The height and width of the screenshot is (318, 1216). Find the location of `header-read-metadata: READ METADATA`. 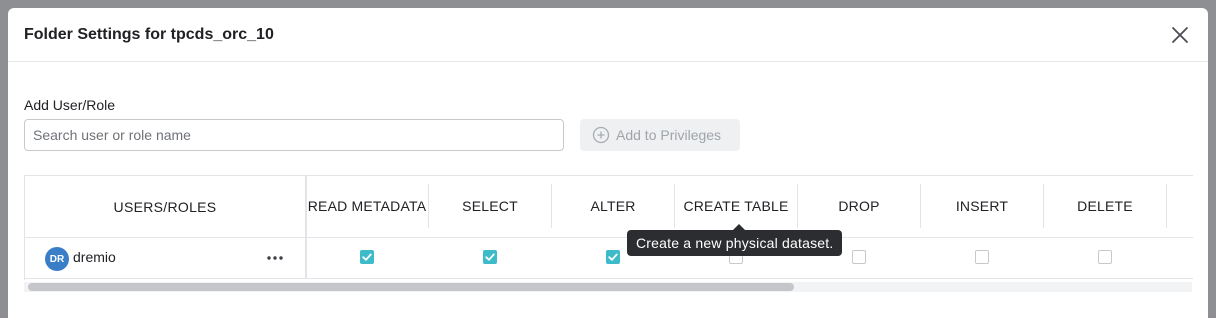

header-read-metadata: READ METADATA is located at coordinates (367, 206).